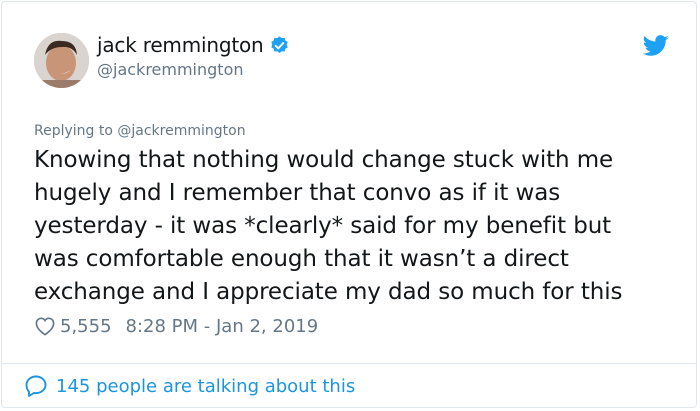  I want to click on conversation-link: 145 people are talking about this, so click(189, 386).